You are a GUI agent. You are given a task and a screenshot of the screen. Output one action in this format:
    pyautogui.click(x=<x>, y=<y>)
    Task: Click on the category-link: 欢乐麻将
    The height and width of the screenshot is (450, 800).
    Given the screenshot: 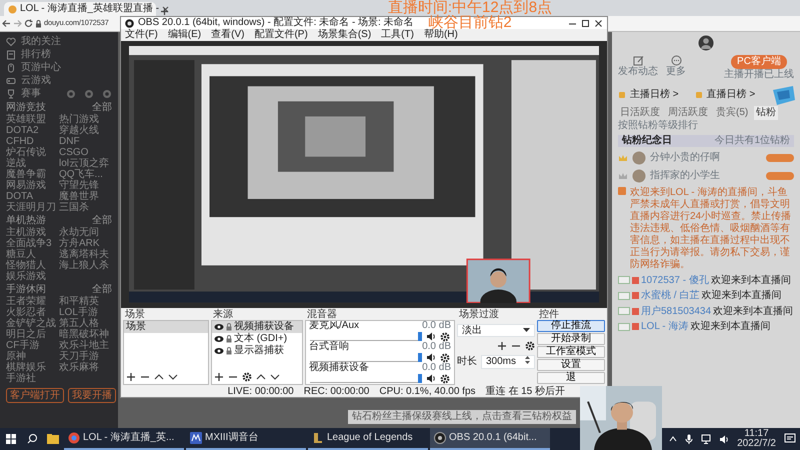 What is the action you would take?
    pyautogui.click(x=85, y=367)
    